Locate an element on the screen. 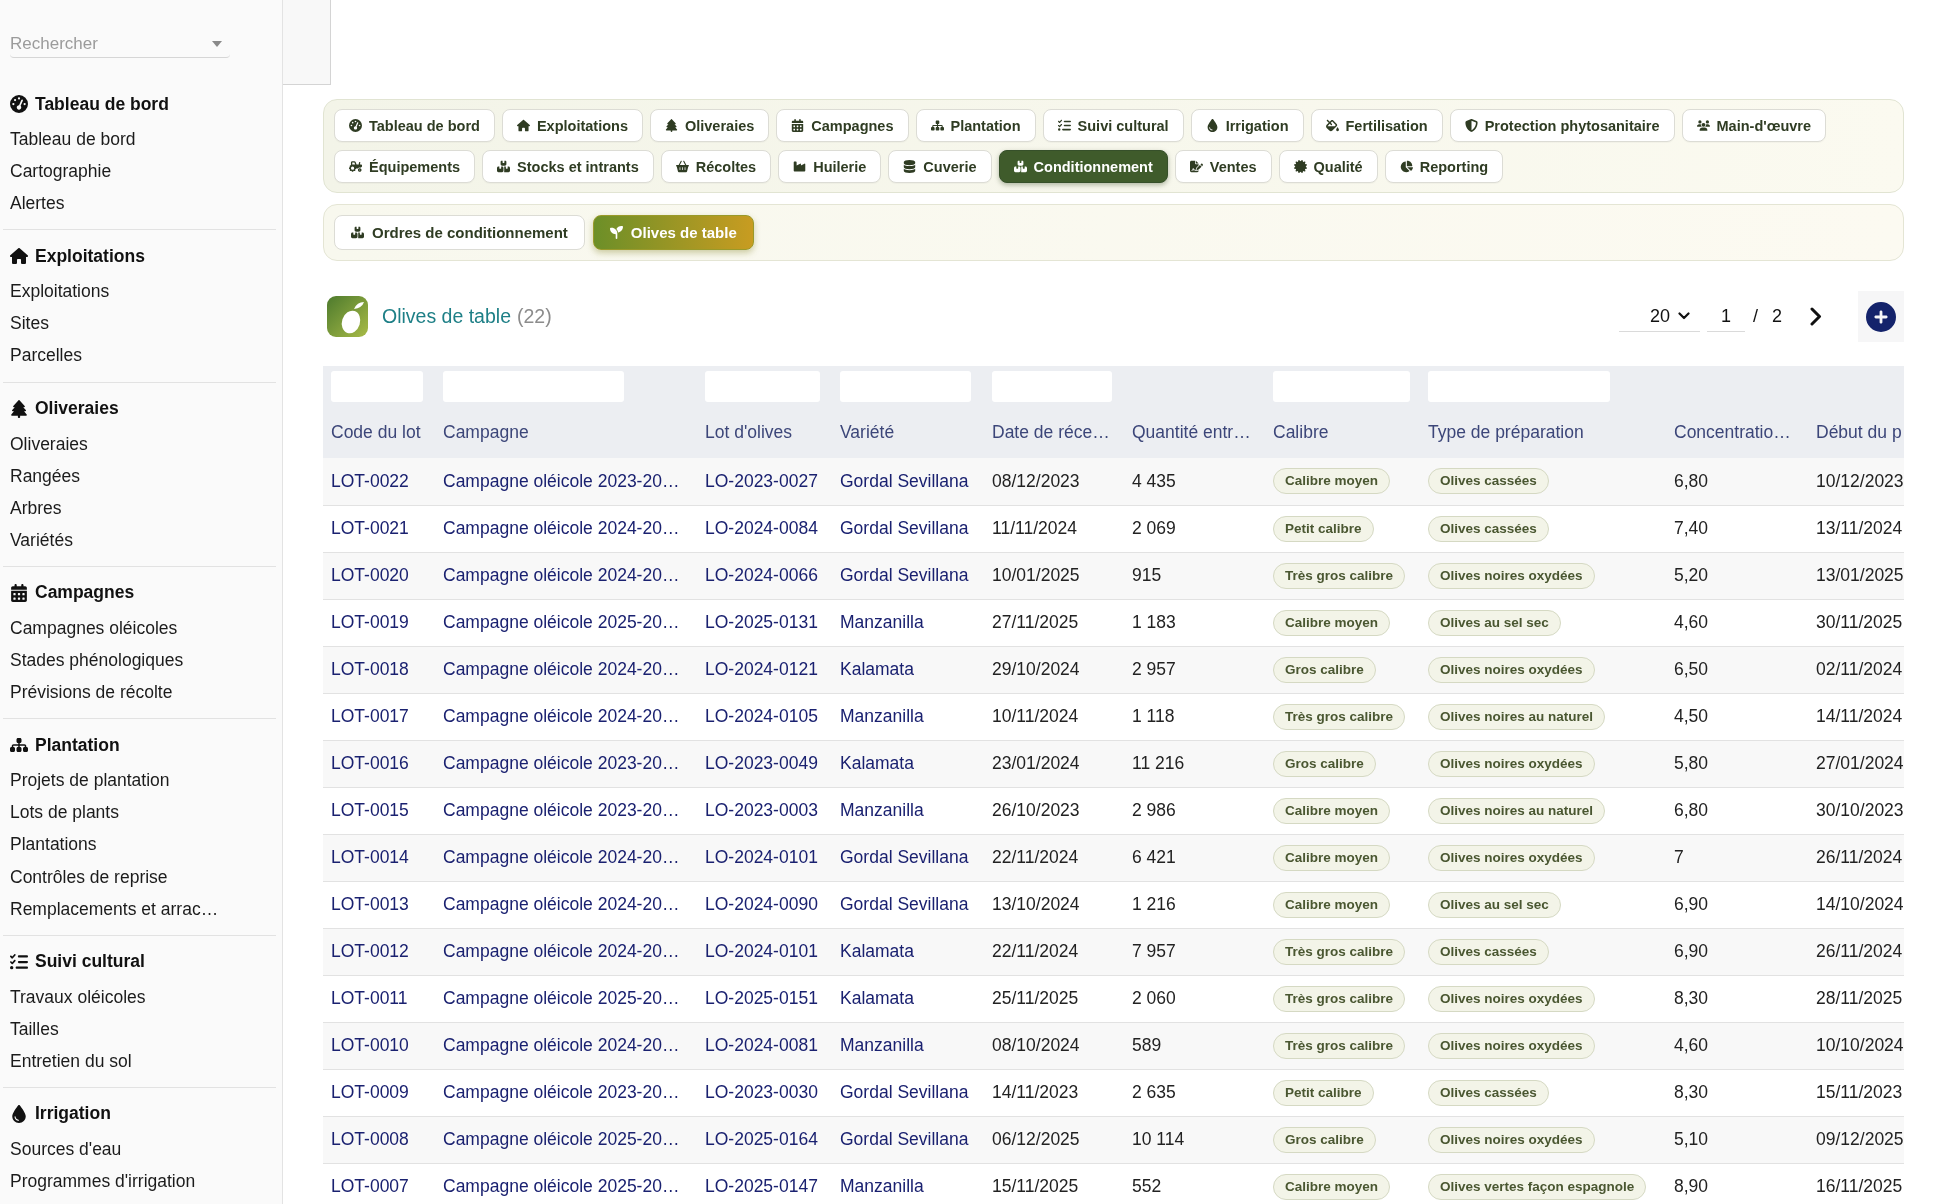 This screenshot has width=1946, height=1204. nav-tab: Huilerie is located at coordinates (830, 166).